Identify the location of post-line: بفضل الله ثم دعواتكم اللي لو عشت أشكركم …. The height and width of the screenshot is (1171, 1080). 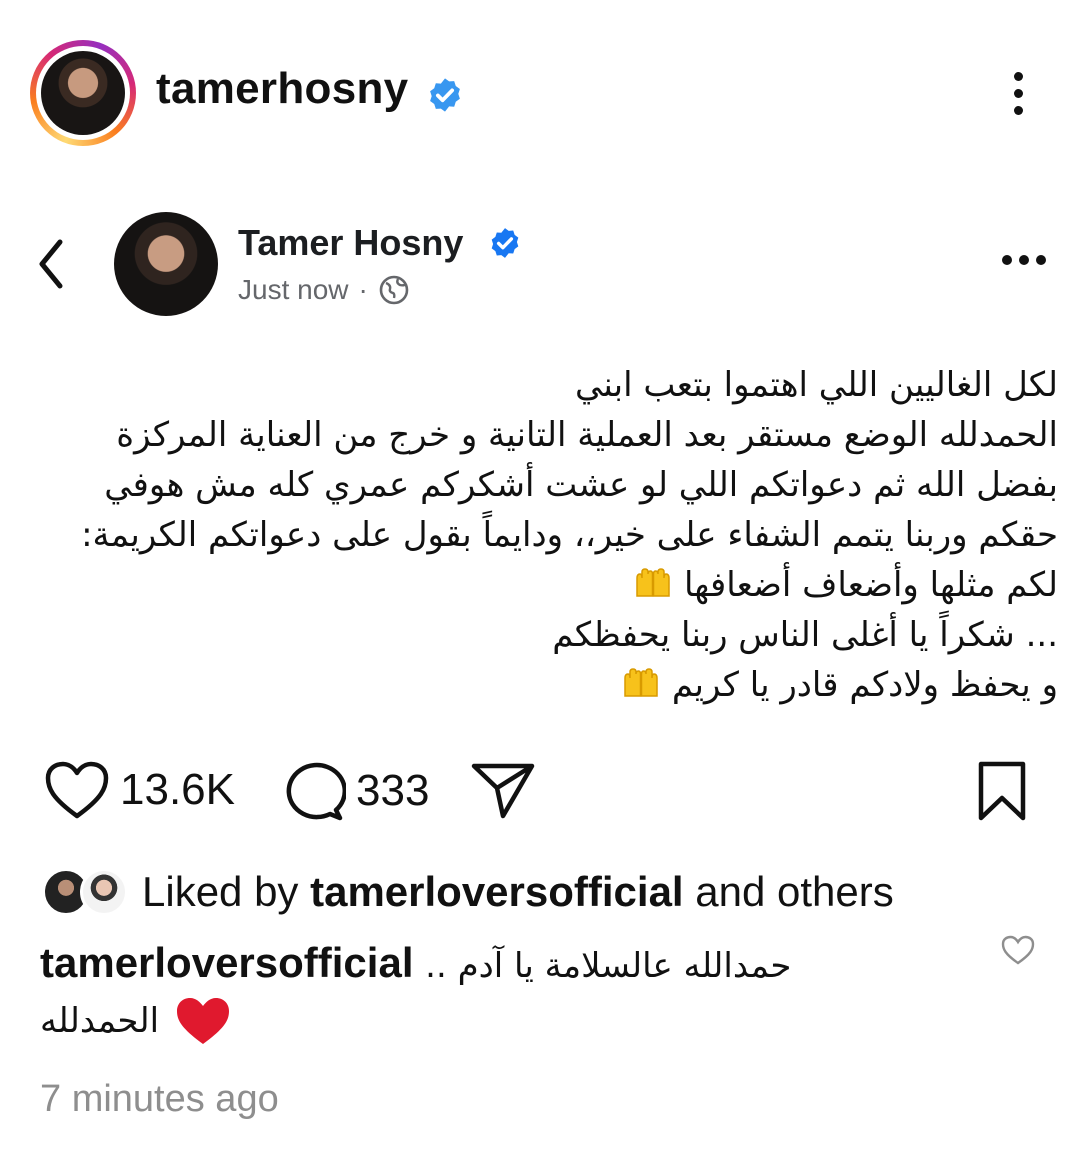
(581, 485).